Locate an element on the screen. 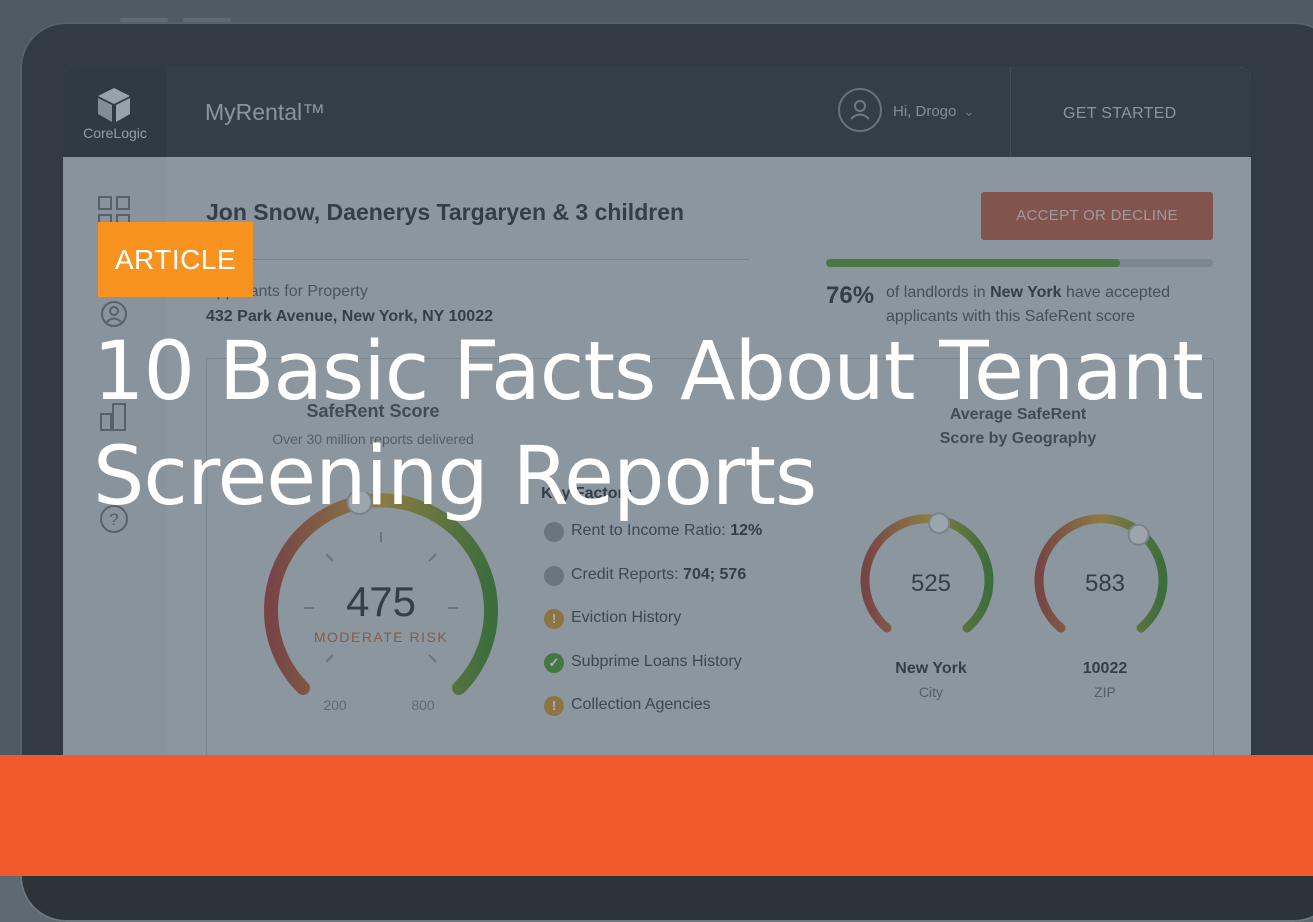 The image size is (1313, 922). headline-line: Screening Reports is located at coordinates (455, 477).